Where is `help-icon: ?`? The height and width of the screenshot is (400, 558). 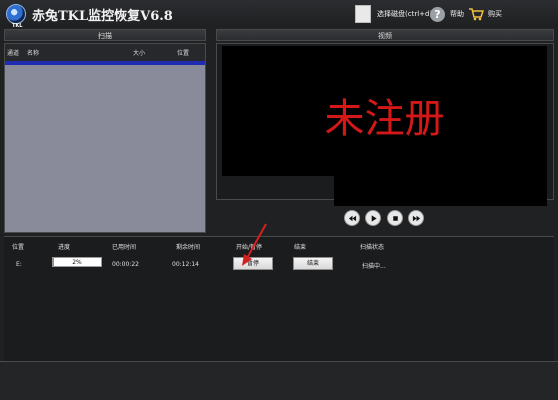
help-icon: ? is located at coordinates (437, 14).